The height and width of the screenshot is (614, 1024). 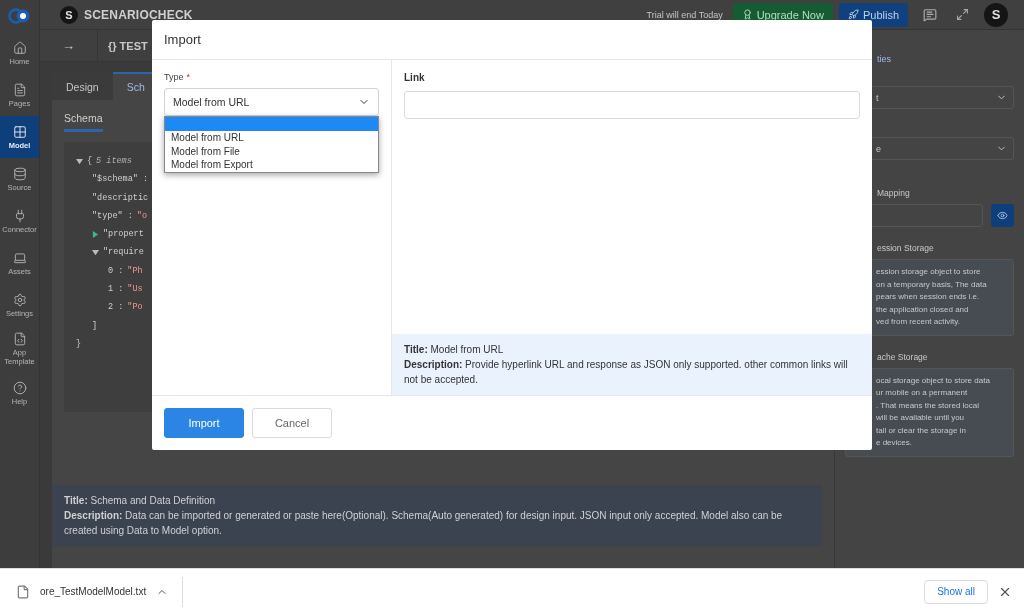 I want to click on description-line: ved from recent activity., so click(x=918, y=322).